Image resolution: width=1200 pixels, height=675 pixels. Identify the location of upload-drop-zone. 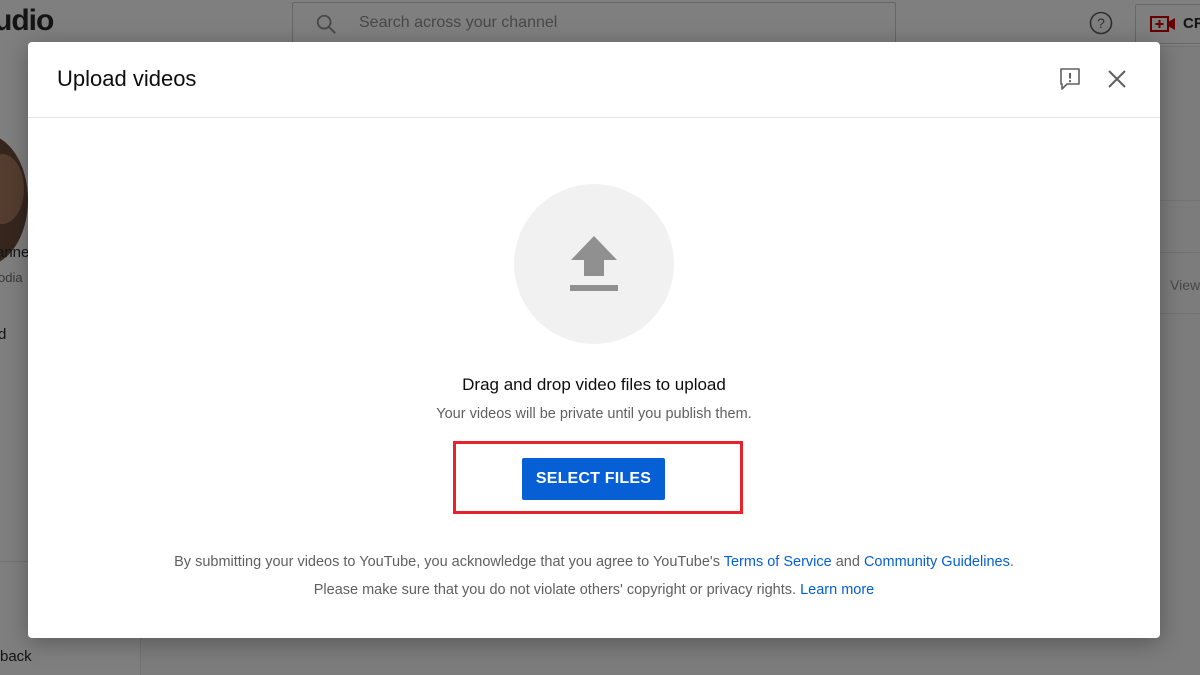
(594, 264).